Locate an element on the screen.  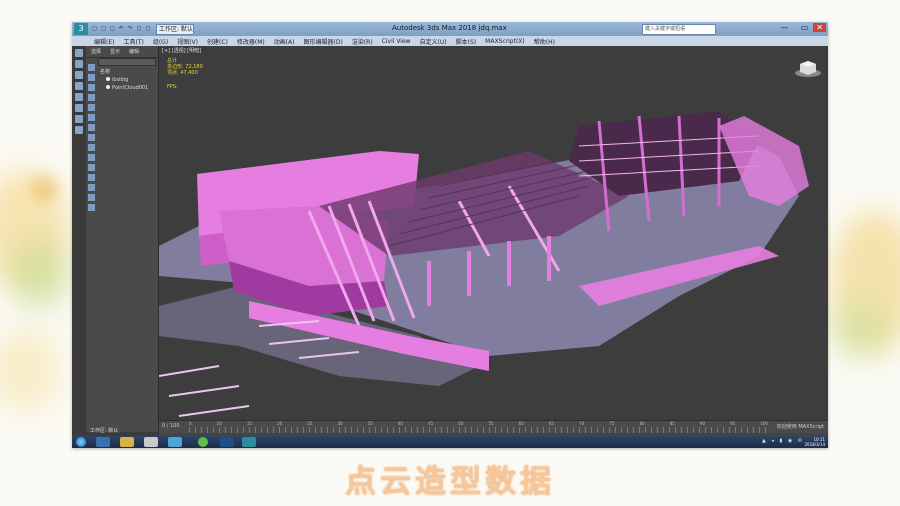
slide-caption: 点云造型数据 is located at coordinates (450, 482).